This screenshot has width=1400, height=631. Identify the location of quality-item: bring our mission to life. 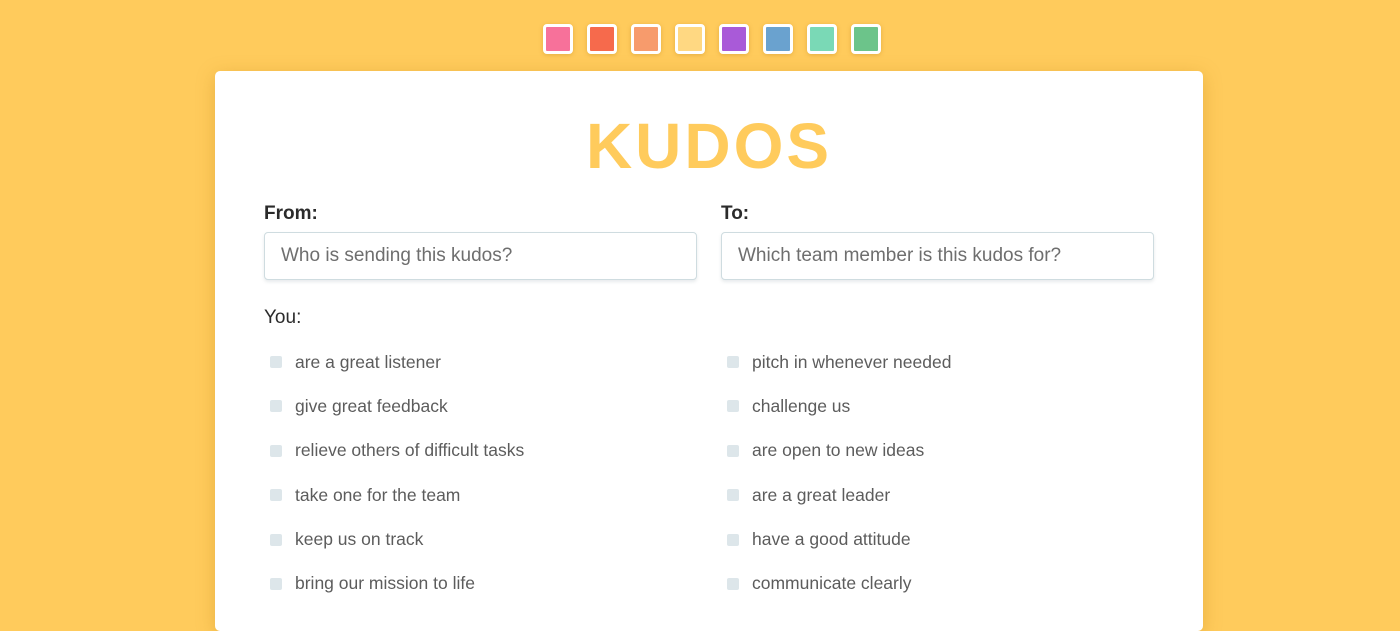
(397, 584).